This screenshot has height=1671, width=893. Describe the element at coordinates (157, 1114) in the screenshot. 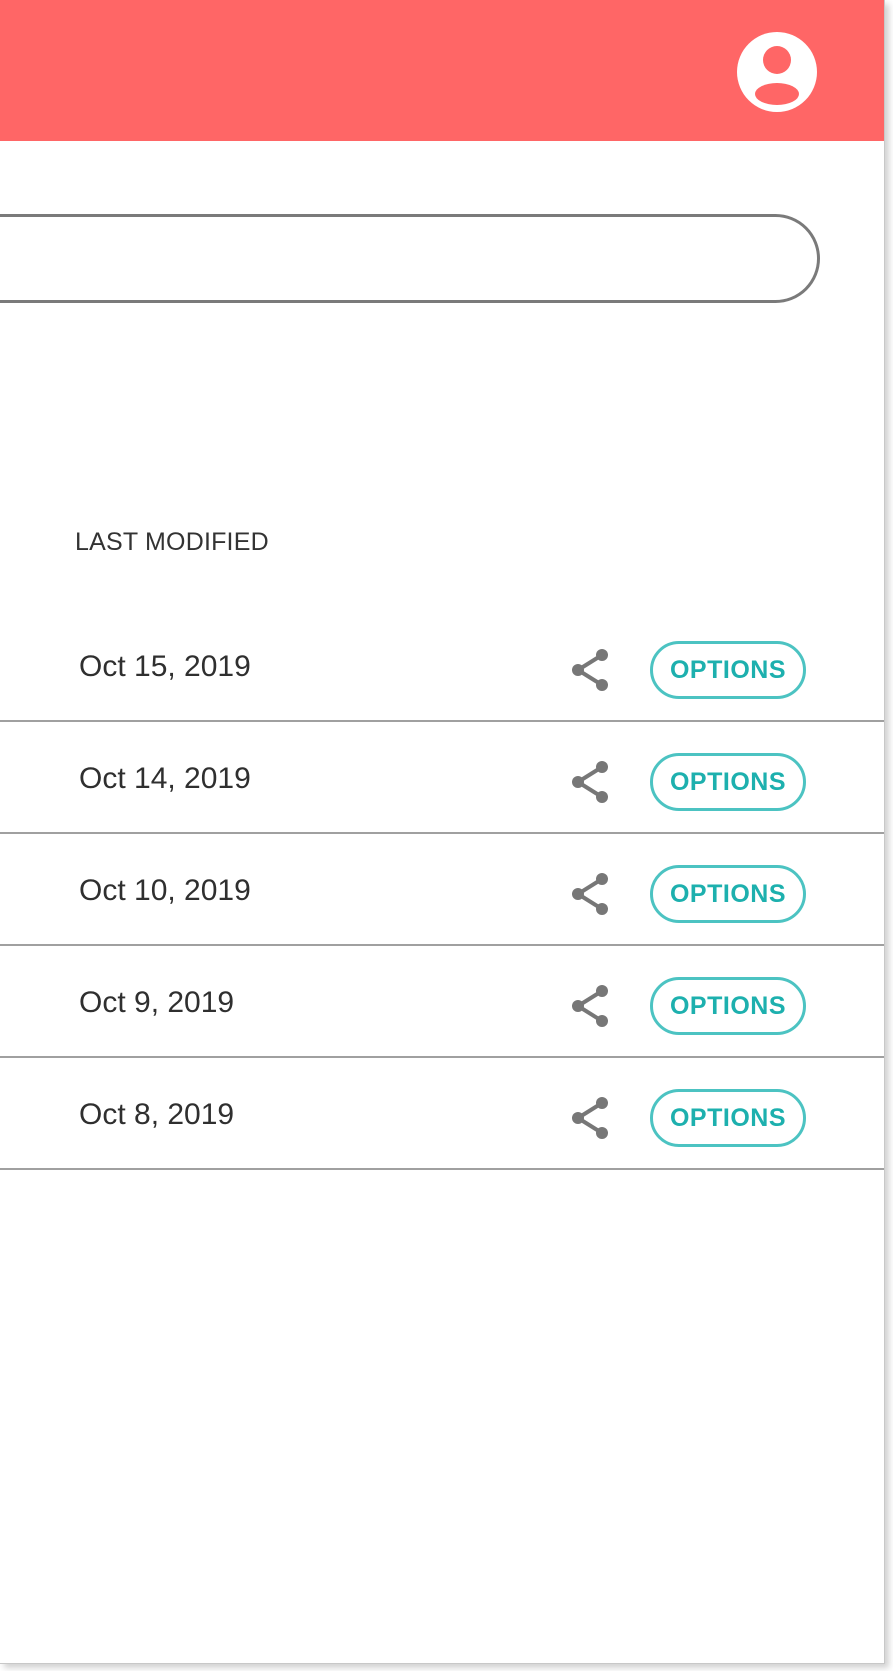

I see `last-modified-date: Oct 8, 2019` at that location.